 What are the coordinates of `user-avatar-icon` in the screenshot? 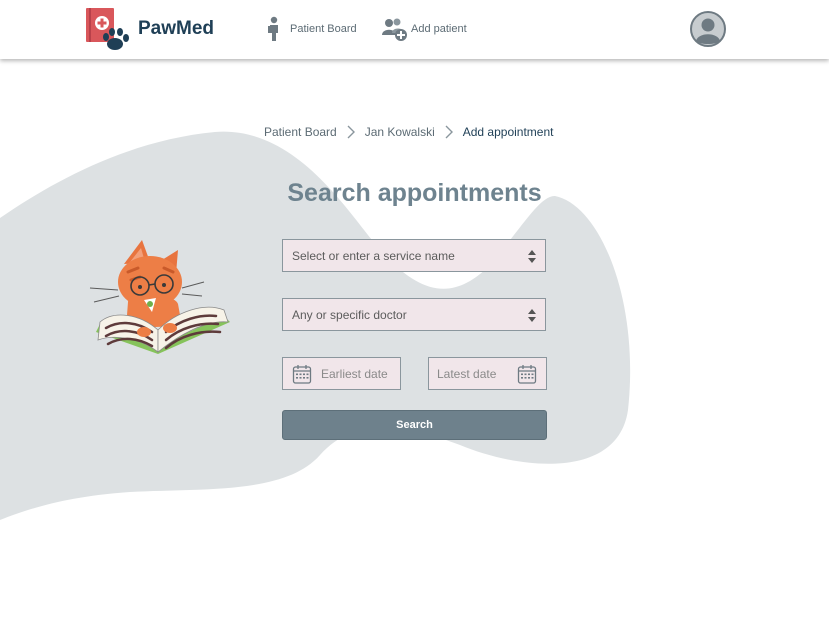 It's located at (708, 29).